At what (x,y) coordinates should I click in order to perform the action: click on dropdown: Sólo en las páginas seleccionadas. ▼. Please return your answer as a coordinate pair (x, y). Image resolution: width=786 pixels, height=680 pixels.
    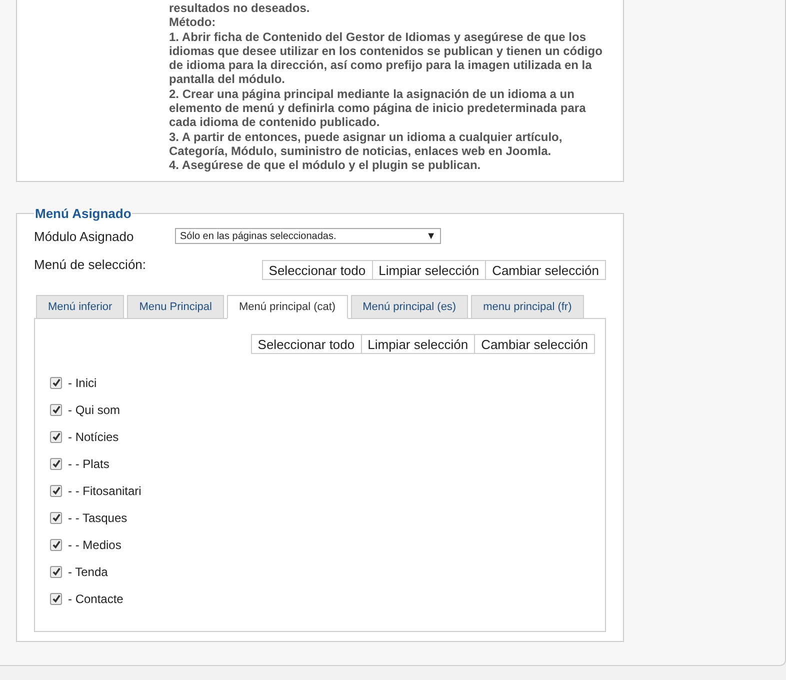
    Looking at the image, I should click on (308, 236).